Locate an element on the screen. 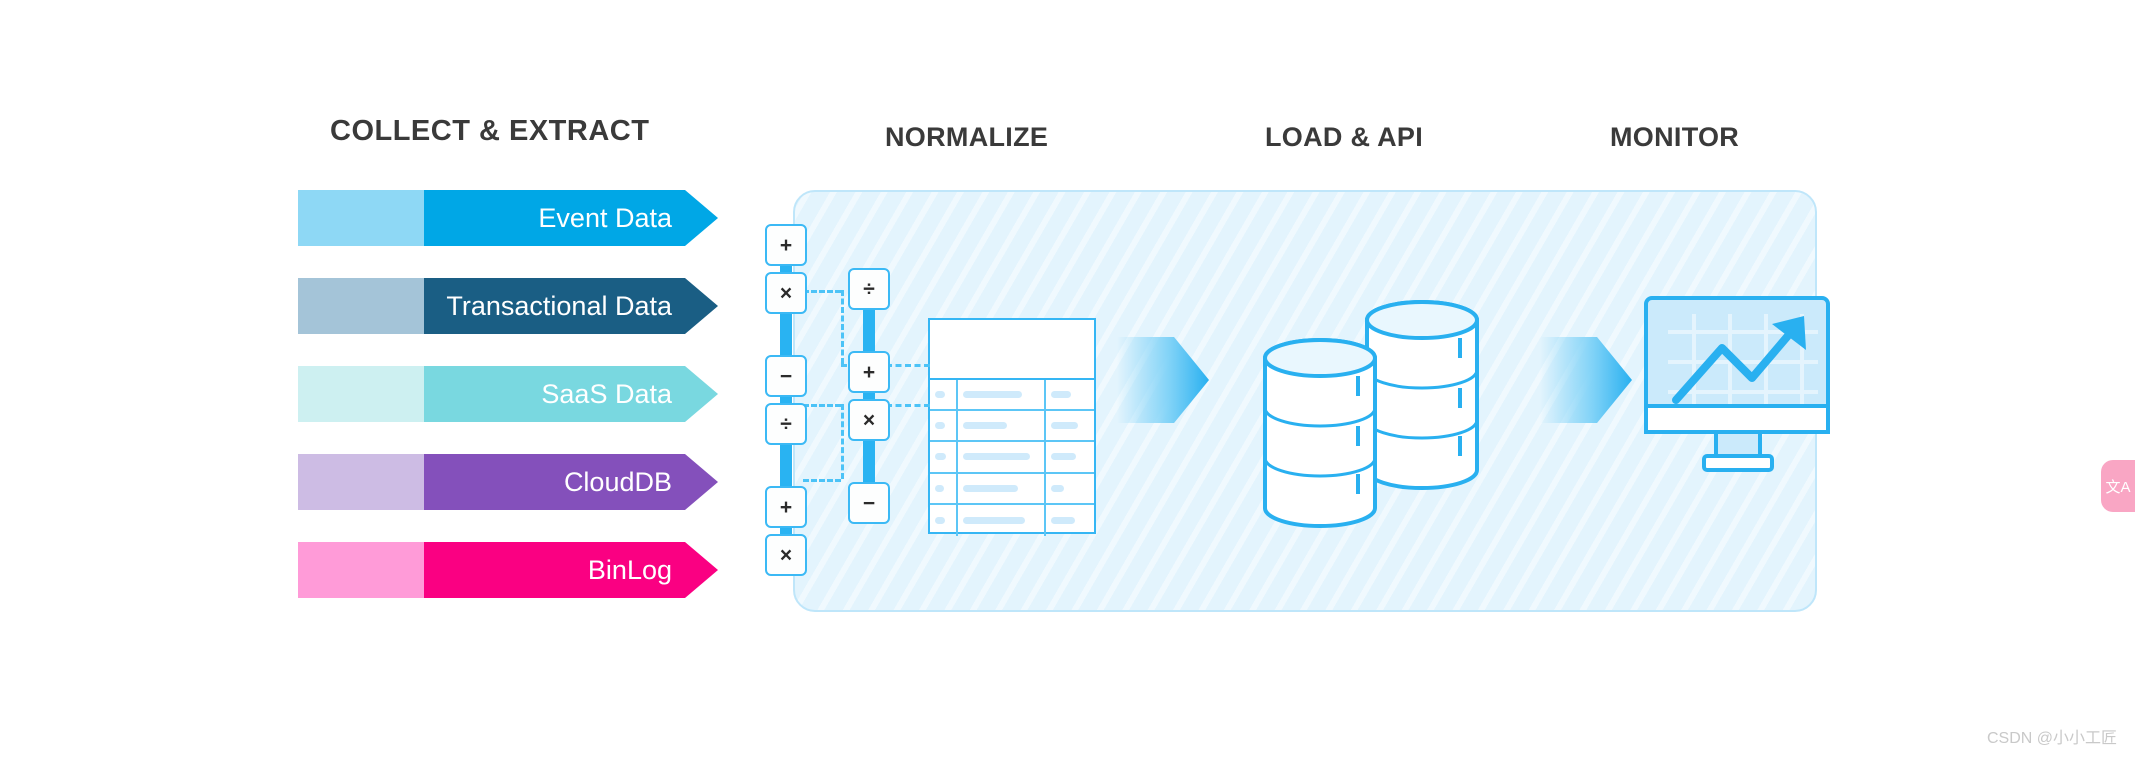  source-label: CloudDB is located at coordinates (617, 481).